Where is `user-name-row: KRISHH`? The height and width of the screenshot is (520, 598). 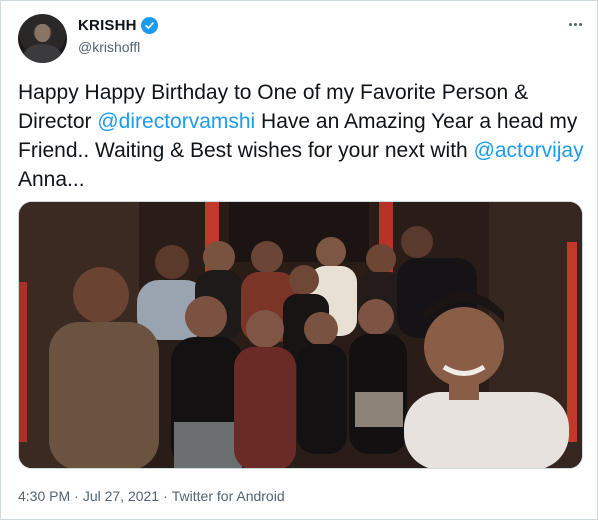 user-name-row: KRISHH is located at coordinates (118, 25).